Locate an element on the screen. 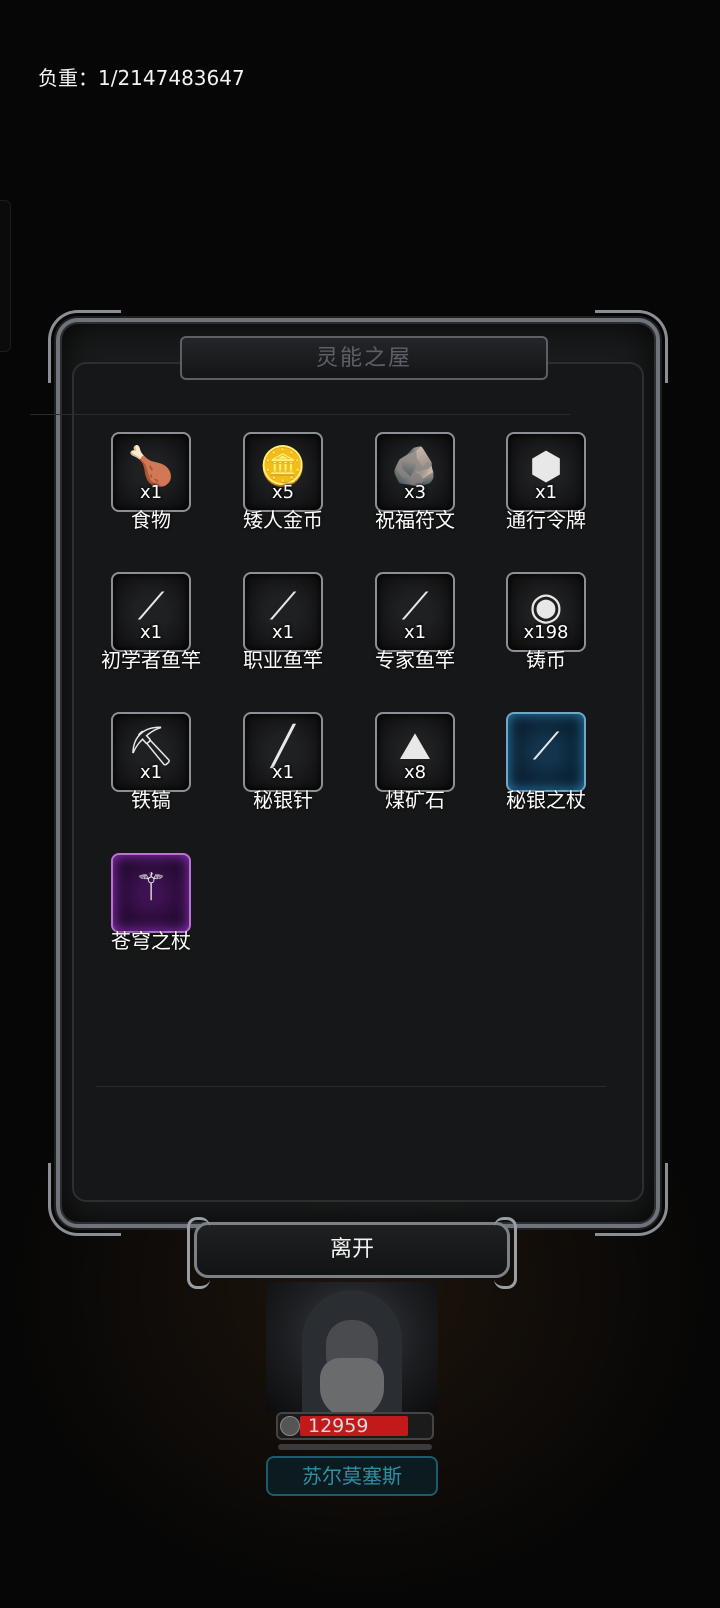 This screenshot has height=1608, width=720. item-name: 祝福符文 is located at coordinates (415, 520).